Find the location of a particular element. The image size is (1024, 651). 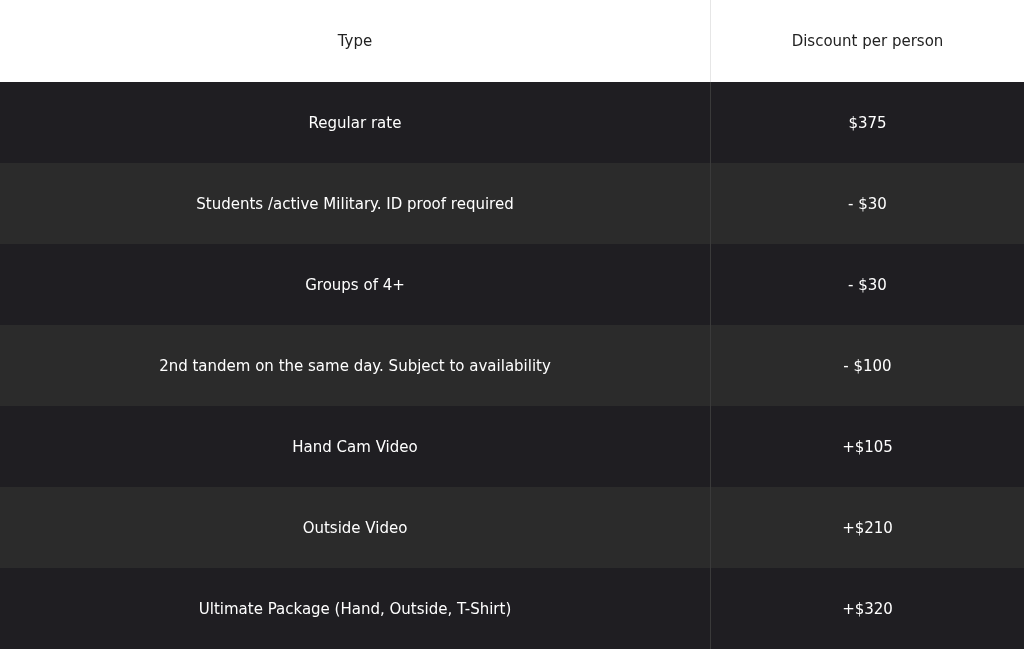

table-cell: - $100 is located at coordinates (867, 365).